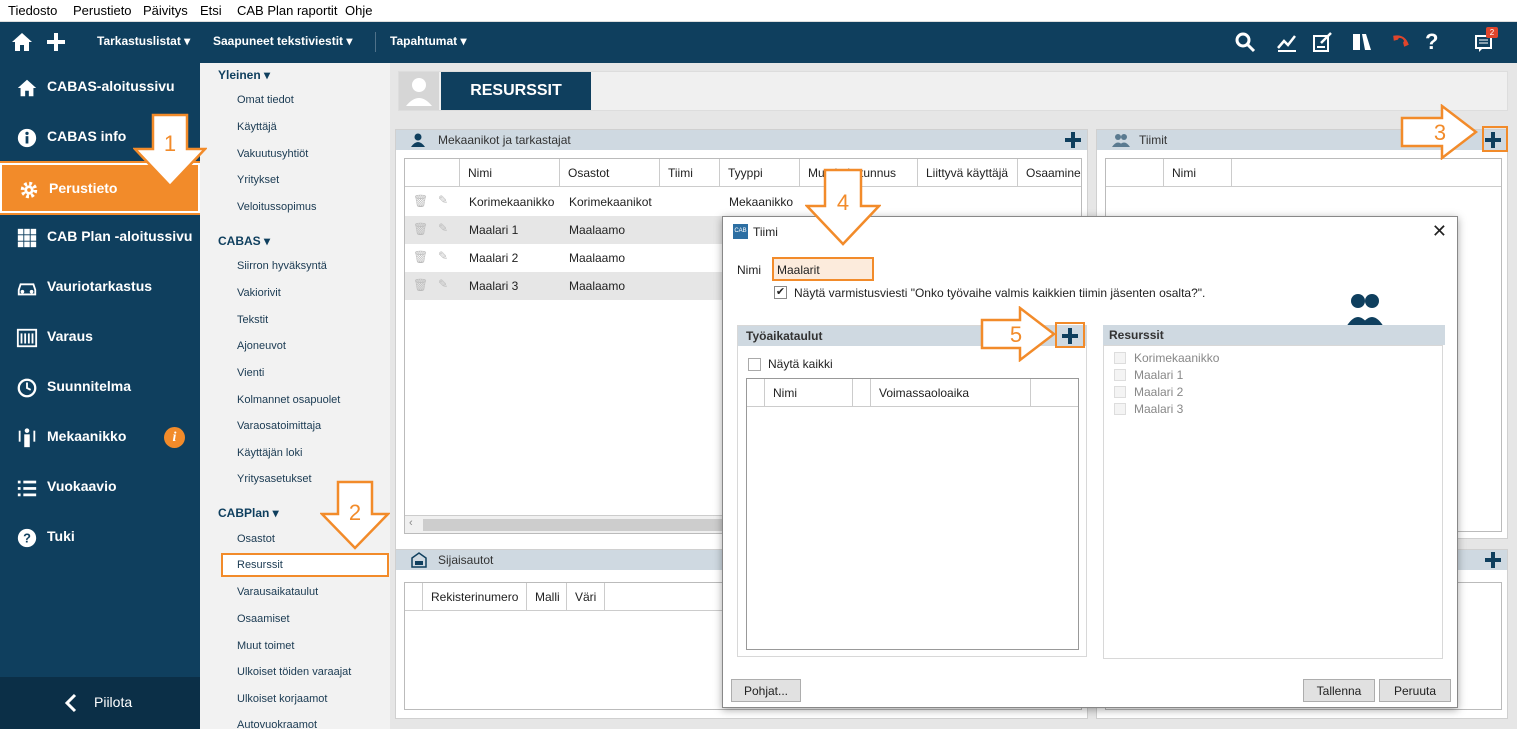 This screenshot has height=731, width=1517. I want to click on submenu-item-resurssit-selected: Resurssit, so click(305, 565).